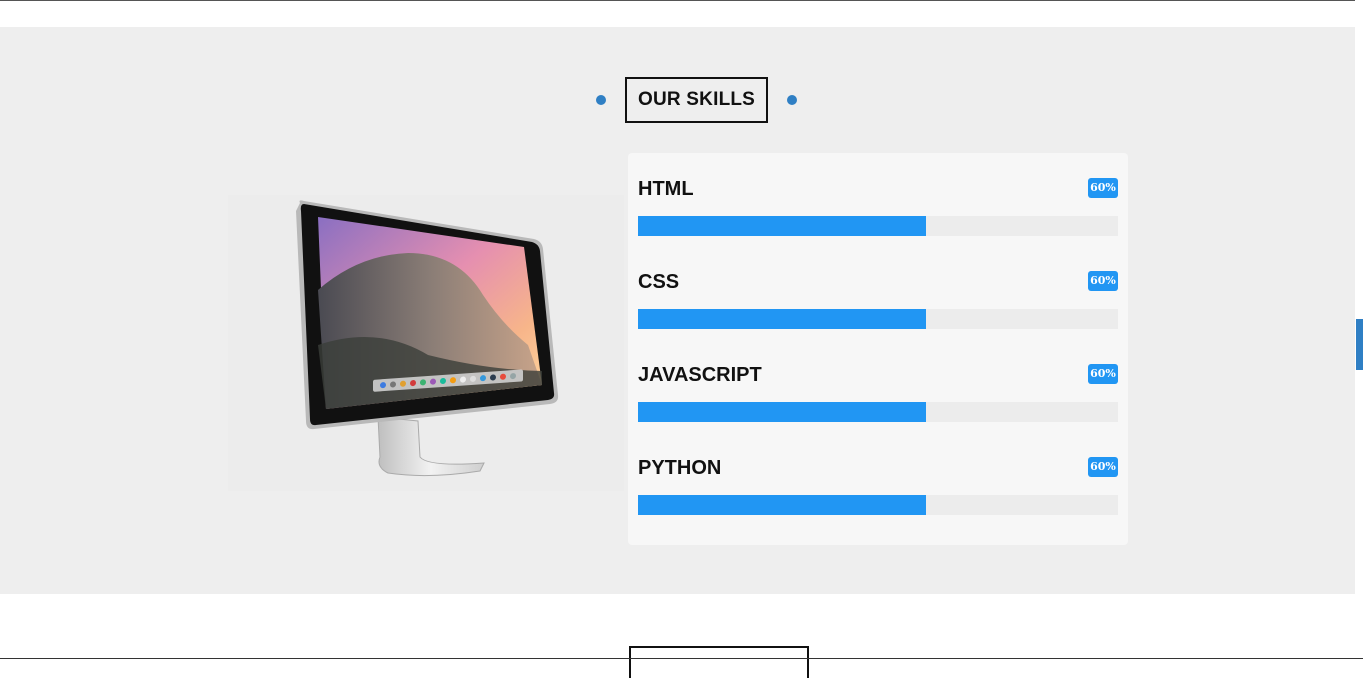  I want to click on skill-name: CSS, so click(659, 282).